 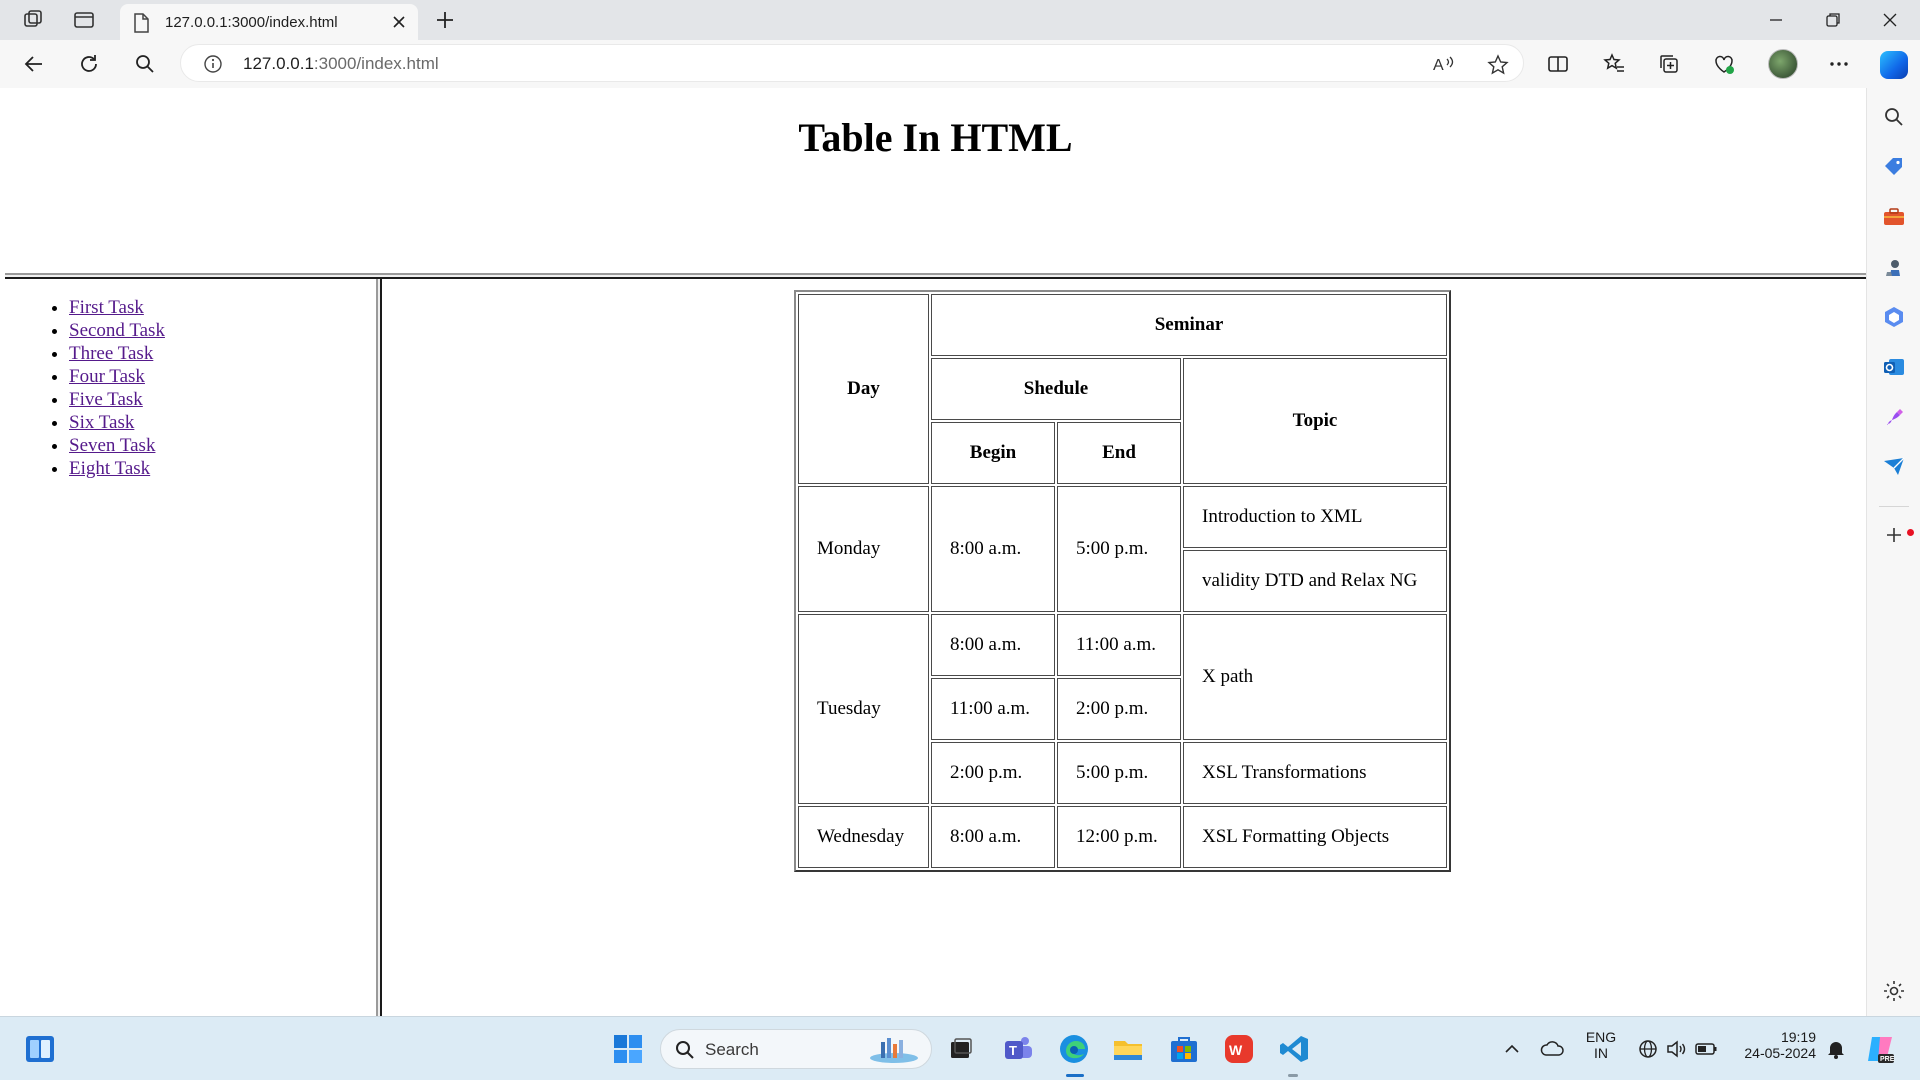 I want to click on menu-link-first-task: First Task, so click(x=106, y=307).